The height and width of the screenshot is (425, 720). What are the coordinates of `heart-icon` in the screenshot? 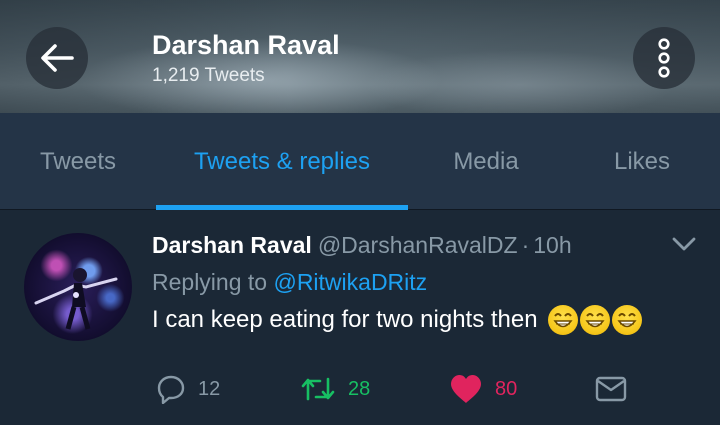 It's located at (466, 389).